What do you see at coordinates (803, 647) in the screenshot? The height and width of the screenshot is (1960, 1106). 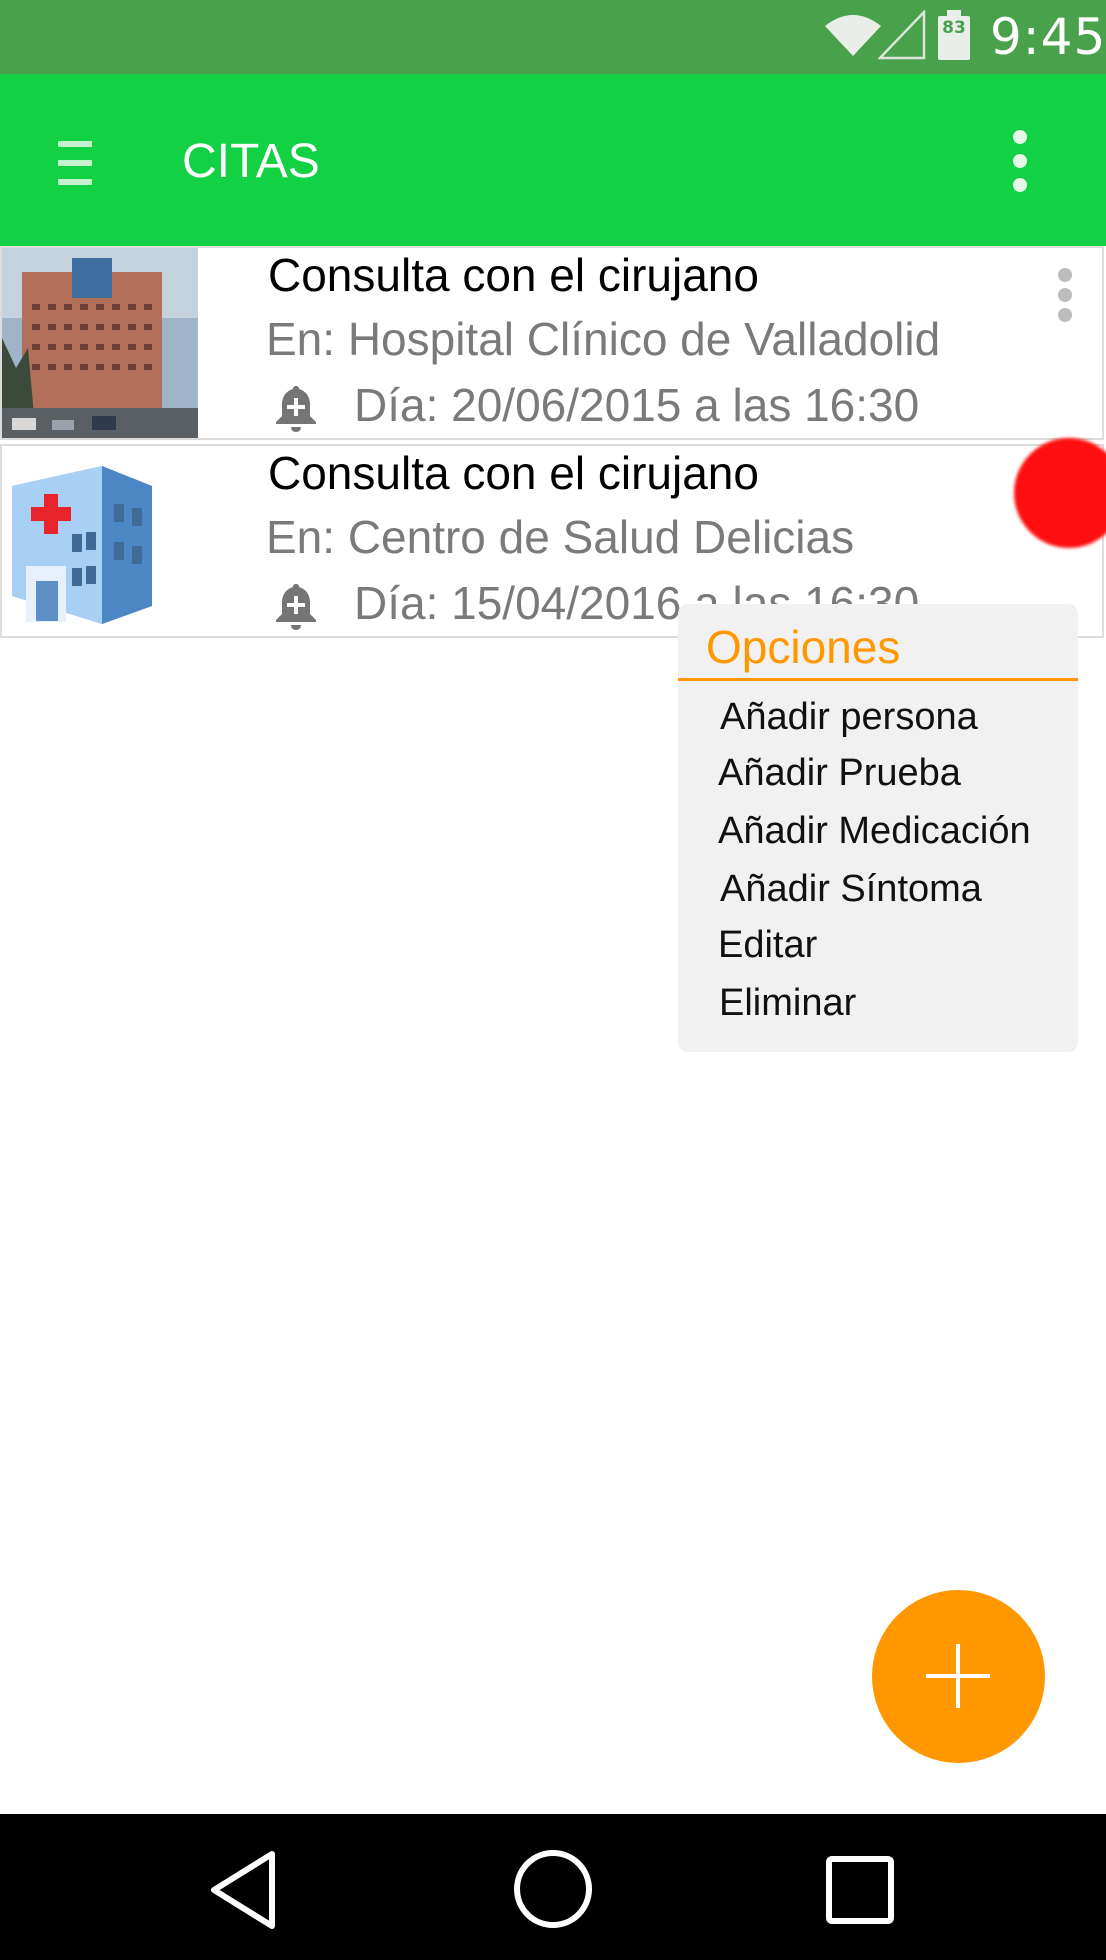 I see `popup-title: Opciones` at bounding box center [803, 647].